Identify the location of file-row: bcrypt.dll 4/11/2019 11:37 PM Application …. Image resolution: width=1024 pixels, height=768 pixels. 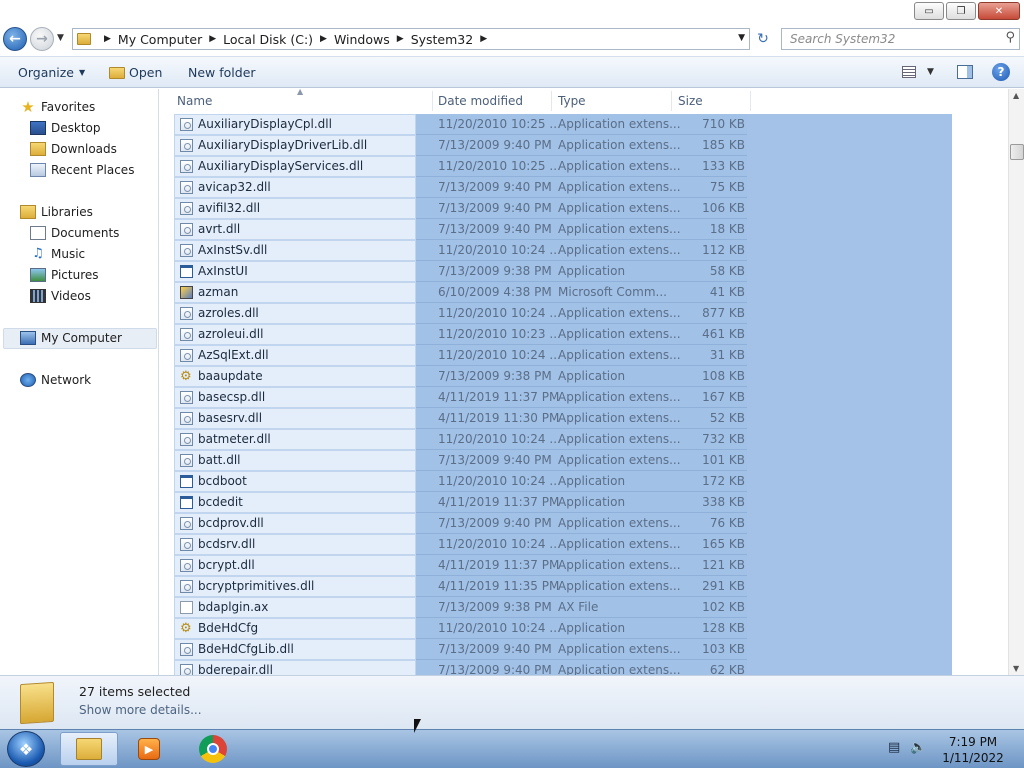
(584, 565).